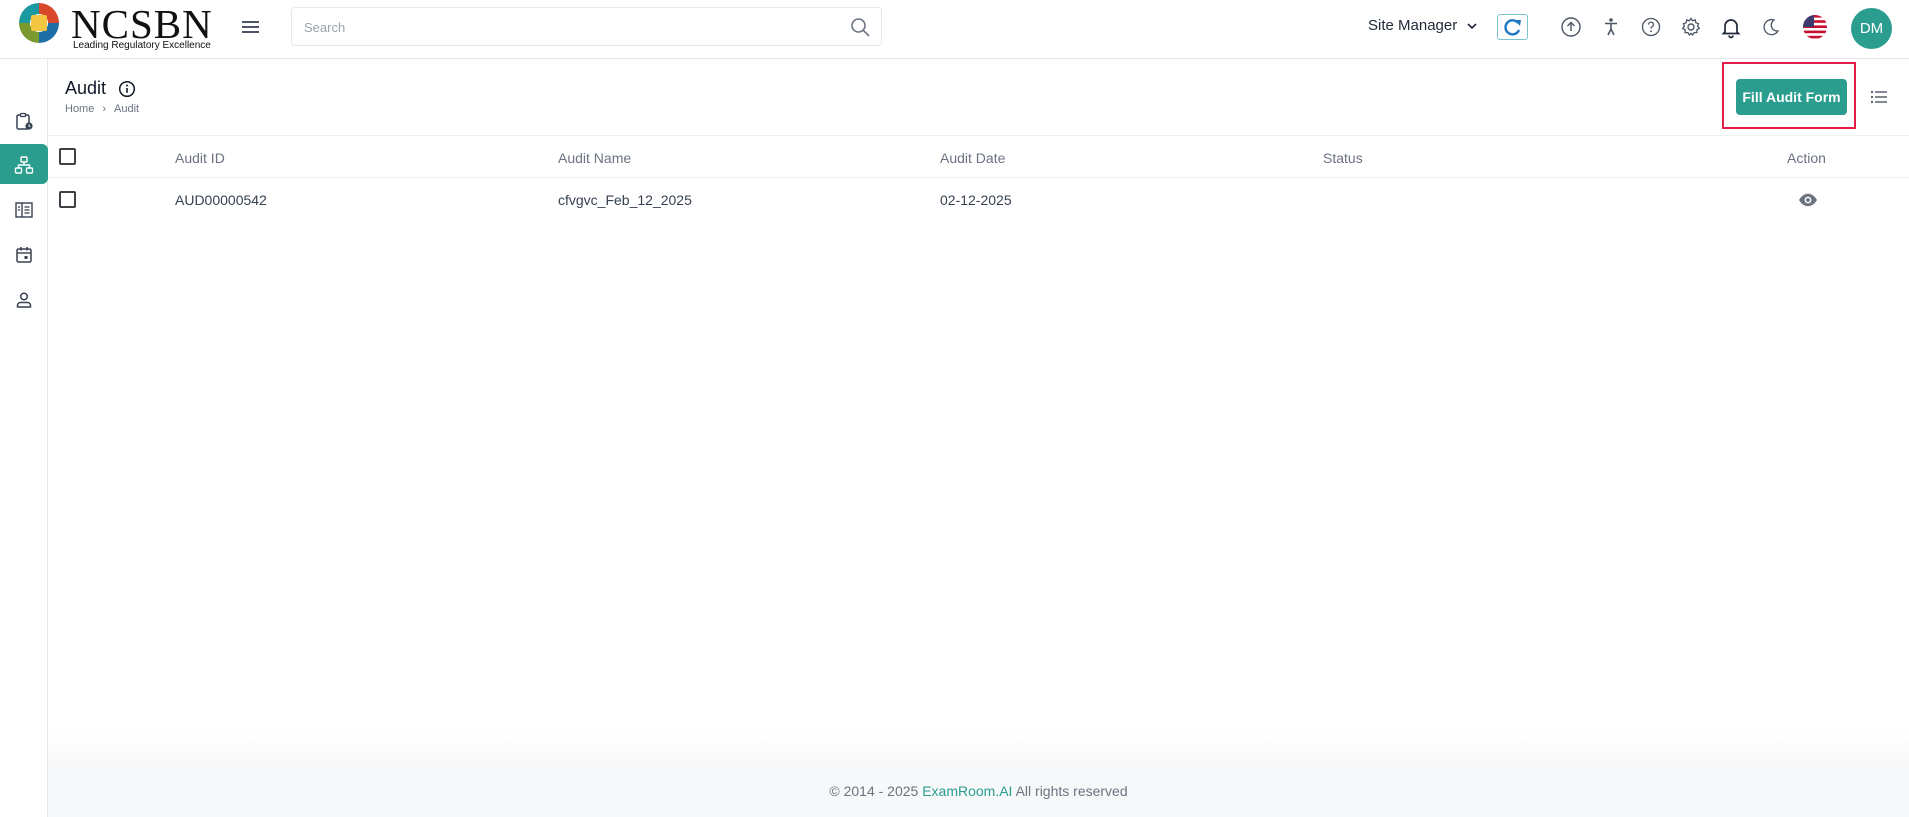 The height and width of the screenshot is (817, 1909). I want to click on breadcrumb-current: Audit, so click(127, 109).